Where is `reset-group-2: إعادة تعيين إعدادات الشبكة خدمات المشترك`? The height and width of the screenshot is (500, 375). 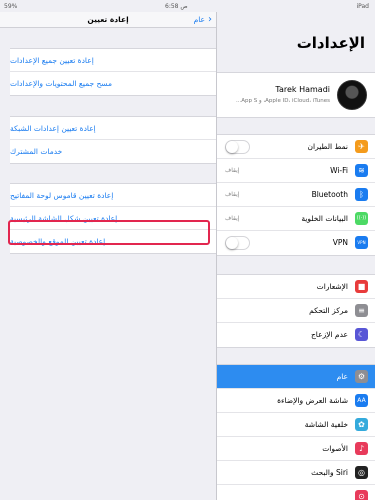 reset-group-2: إعادة تعيين إعدادات الشبكة خدمات المشترك is located at coordinates (113, 140).